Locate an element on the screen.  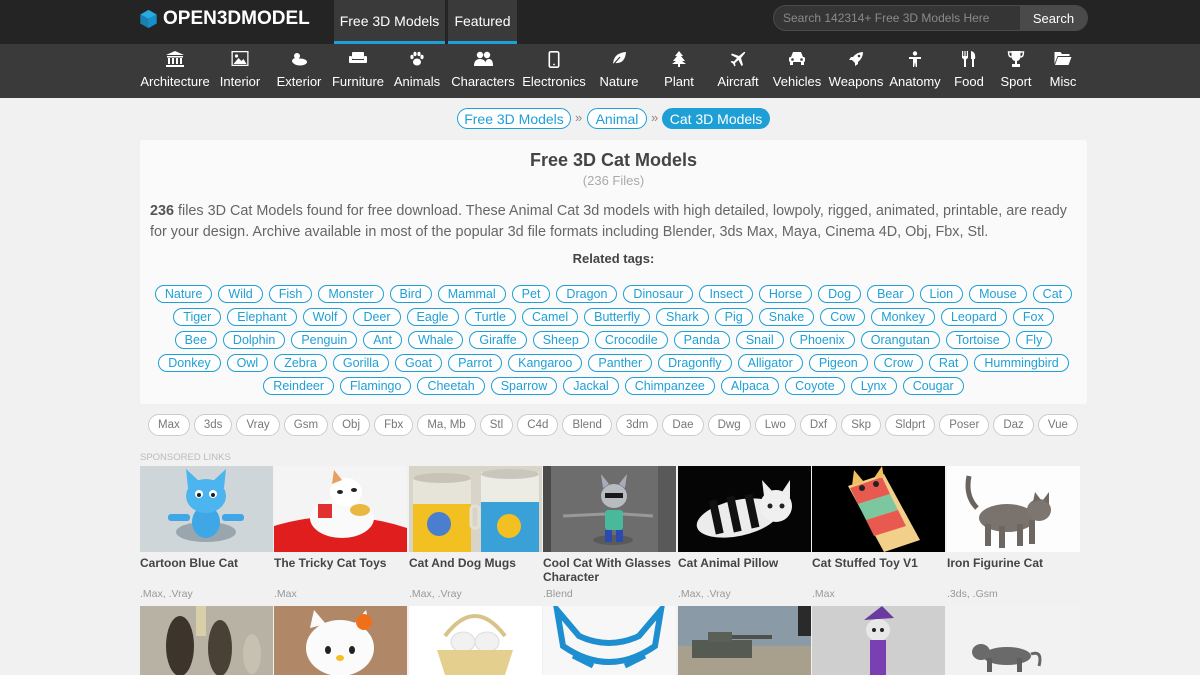
tag-kangaroo: Kangaroo is located at coordinates (545, 363).